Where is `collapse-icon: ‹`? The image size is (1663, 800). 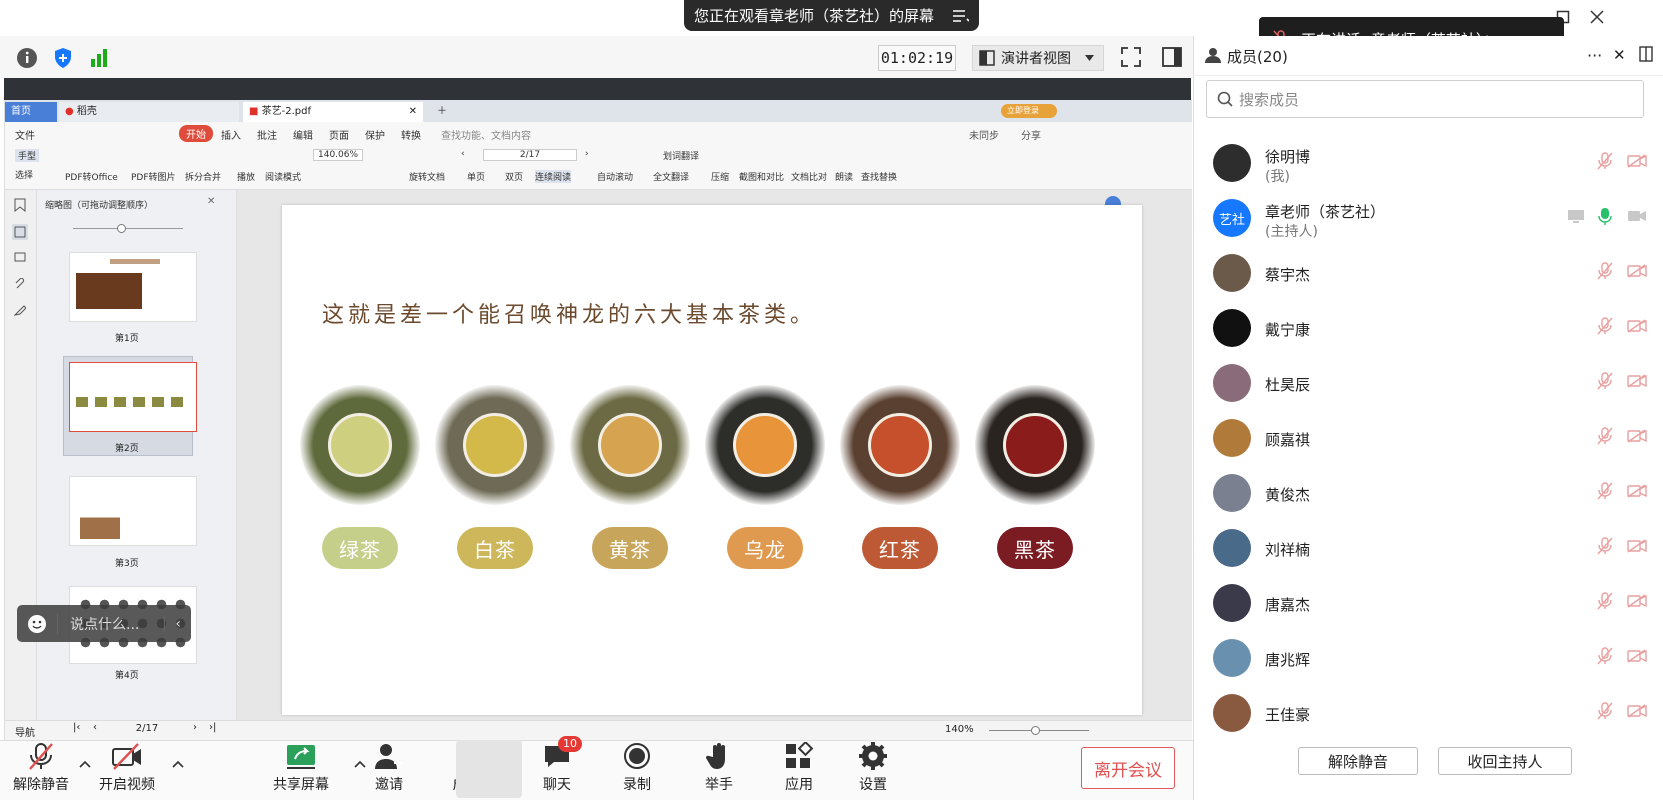 collapse-icon: ‹ is located at coordinates (172, 623).